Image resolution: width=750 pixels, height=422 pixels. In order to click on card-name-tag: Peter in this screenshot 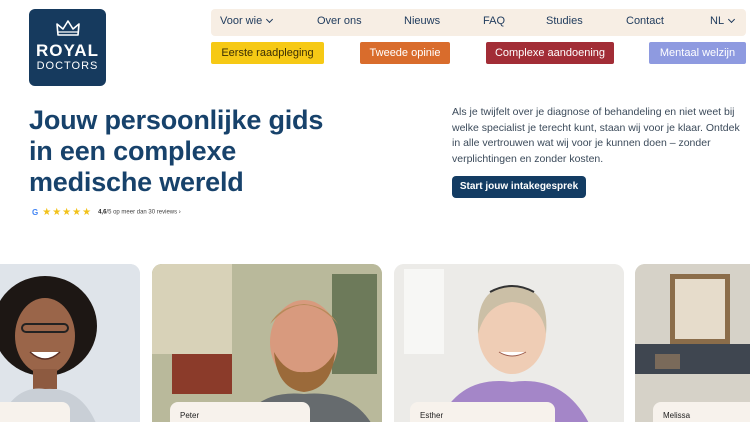, I will do `click(240, 412)`.